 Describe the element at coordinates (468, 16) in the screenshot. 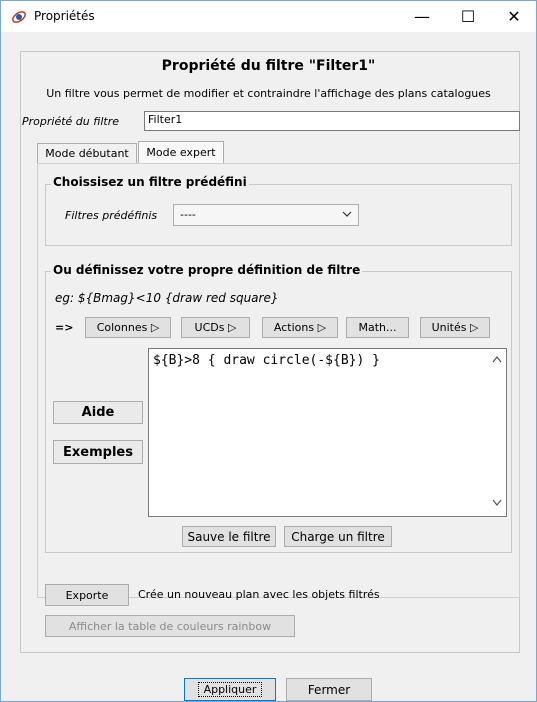

I see `maximize-button: ☐` at that location.